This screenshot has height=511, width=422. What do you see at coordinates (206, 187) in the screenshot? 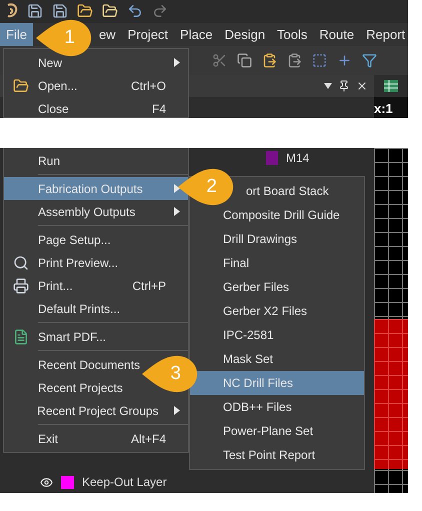
I see `step-callout-tooltip: 2` at bounding box center [206, 187].